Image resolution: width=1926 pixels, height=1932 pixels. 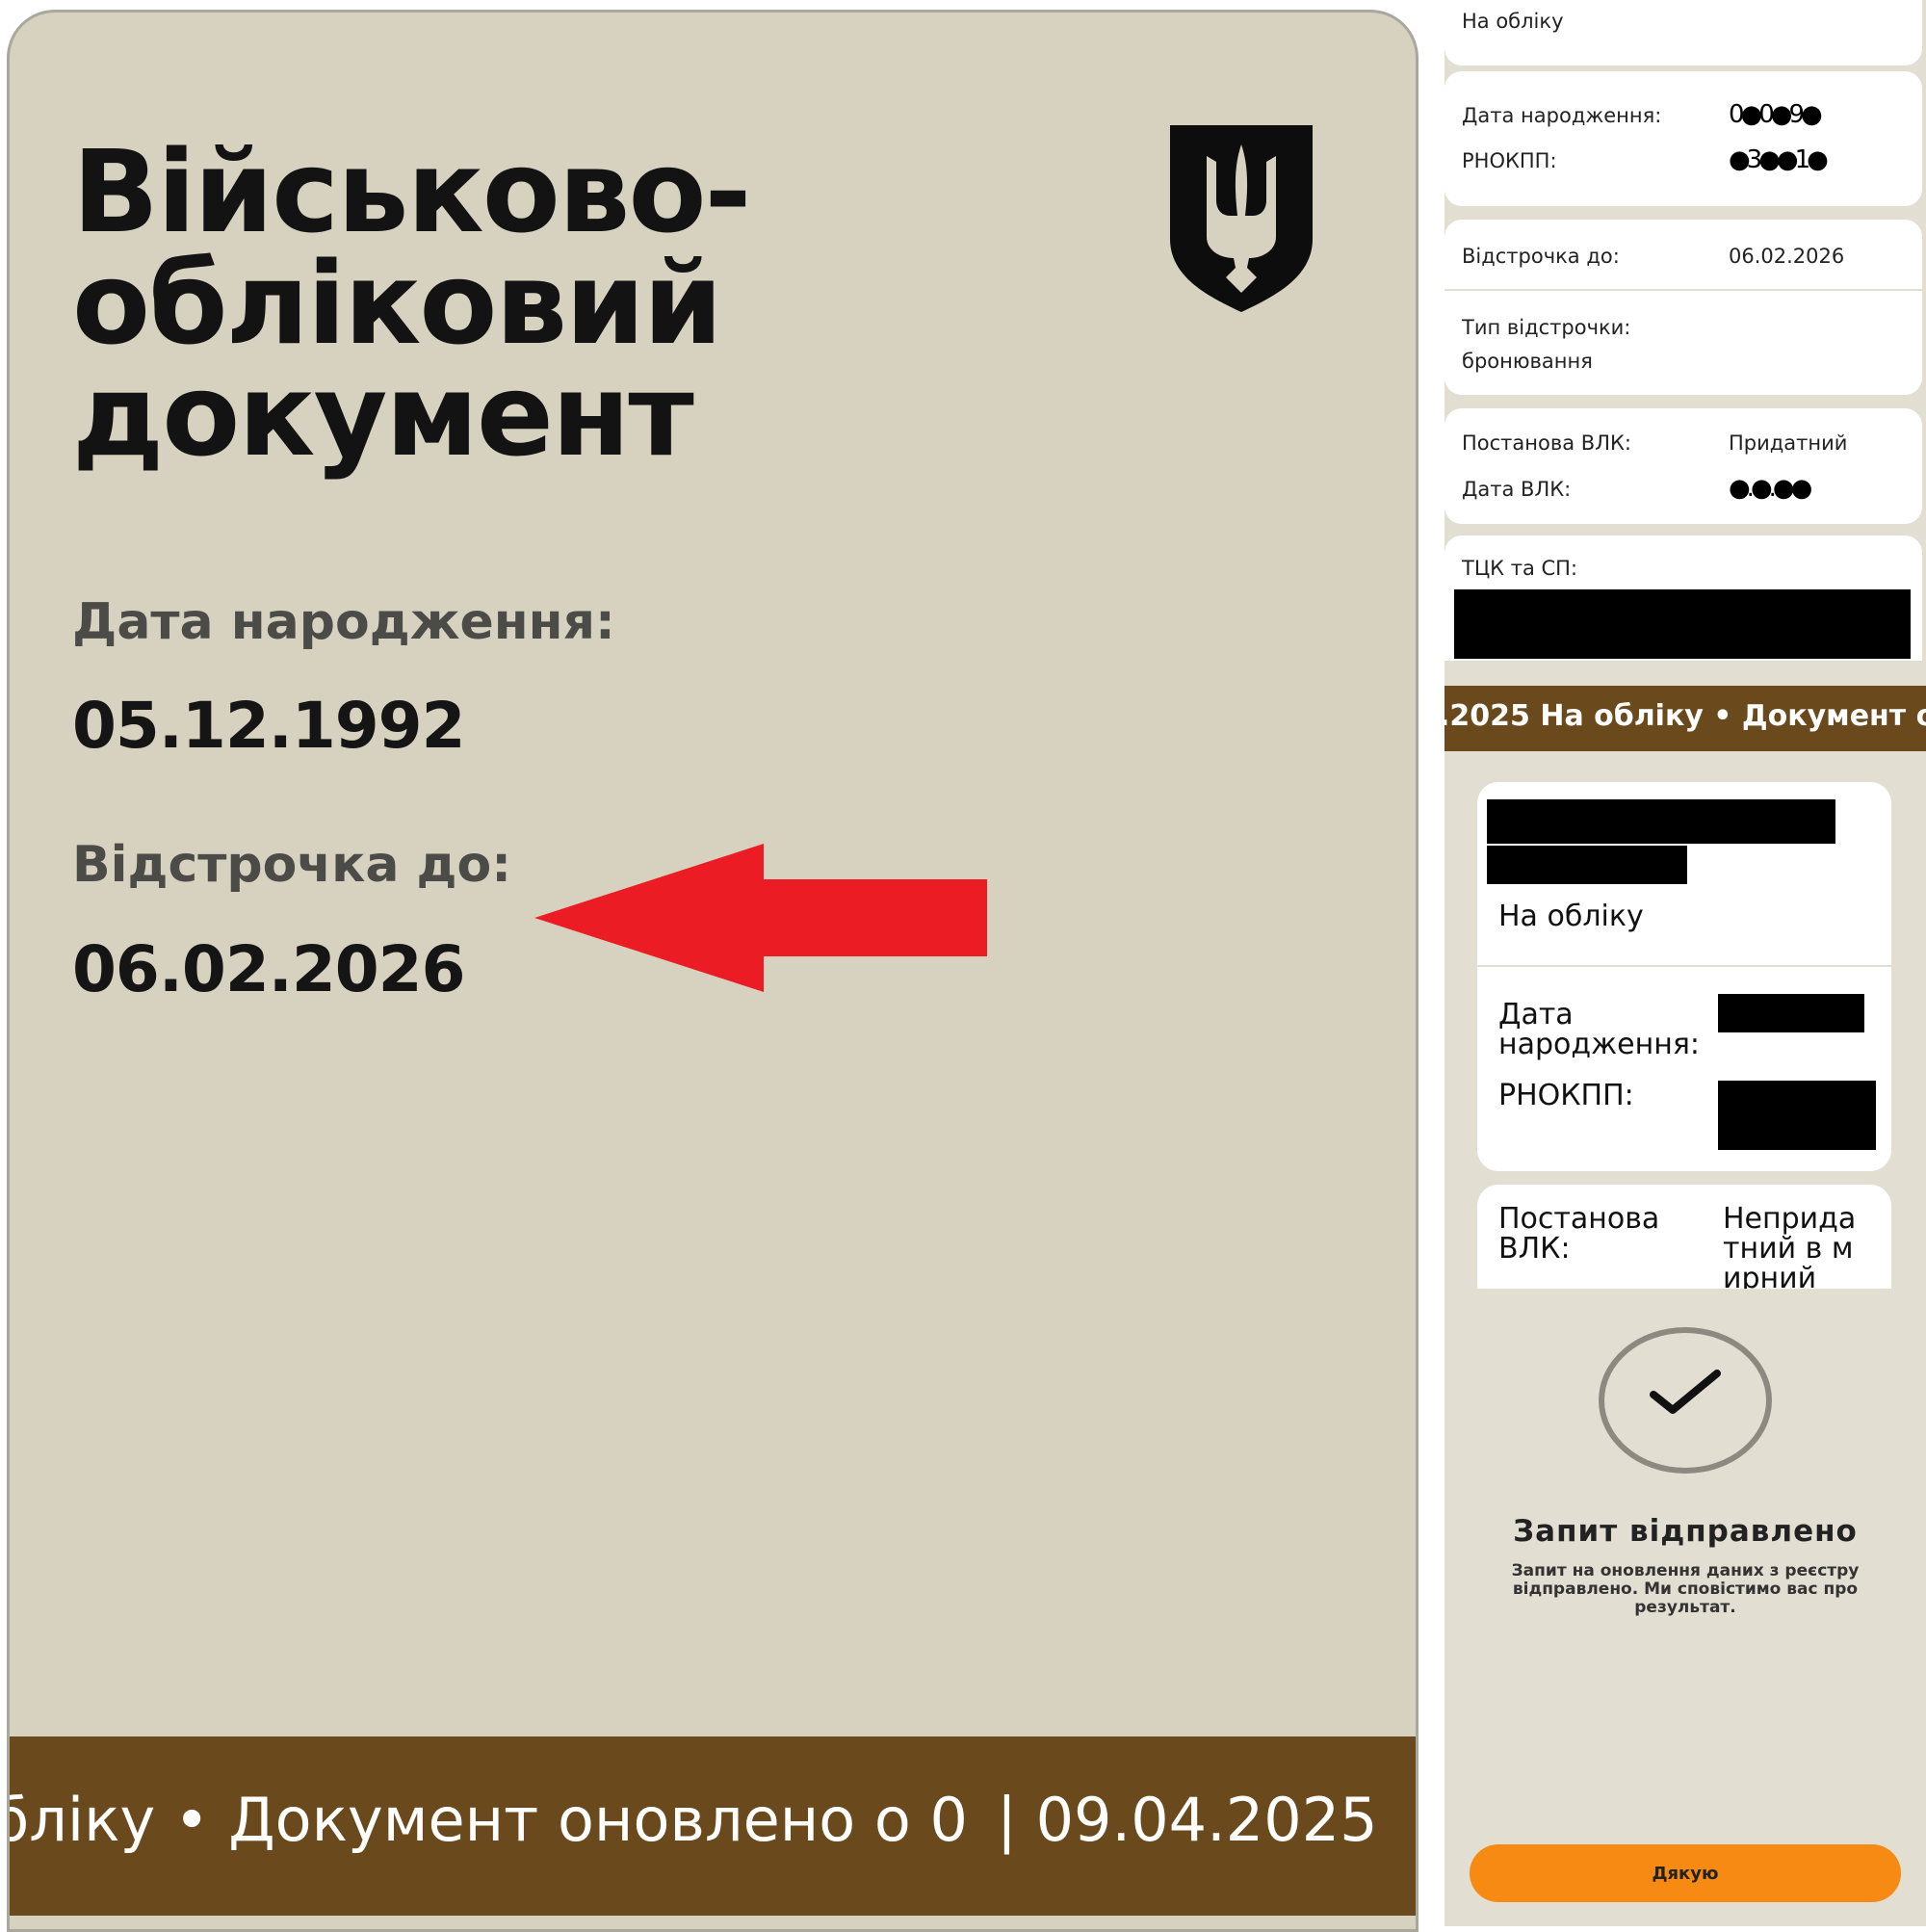 I want to click on status-text: На обліку, so click(x=1513, y=21).